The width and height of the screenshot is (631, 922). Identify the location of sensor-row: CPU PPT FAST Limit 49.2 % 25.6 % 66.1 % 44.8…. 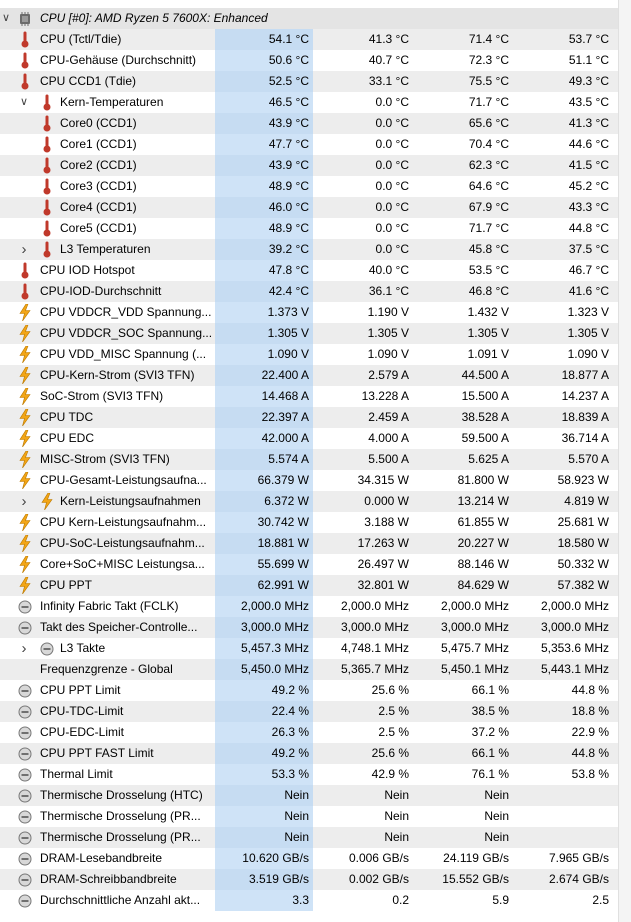
(309, 753).